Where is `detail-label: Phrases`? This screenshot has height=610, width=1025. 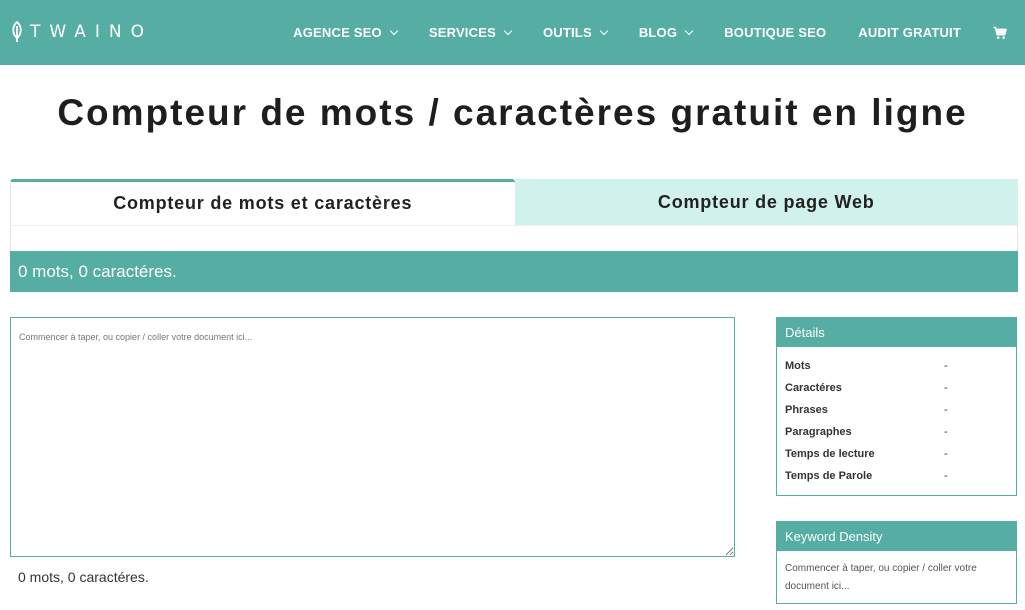 detail-label: Phrases is located at coordinates (806, 410).